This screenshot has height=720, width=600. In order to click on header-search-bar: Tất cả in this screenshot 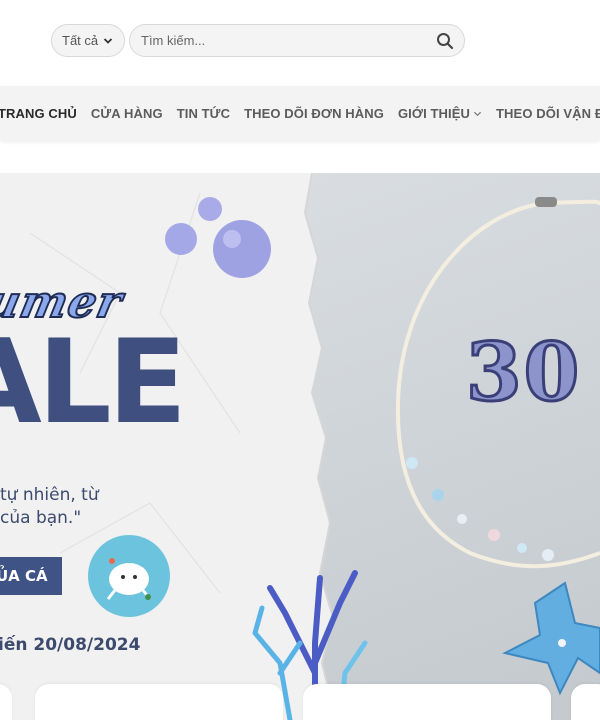, I will do `click(300, 43)`.